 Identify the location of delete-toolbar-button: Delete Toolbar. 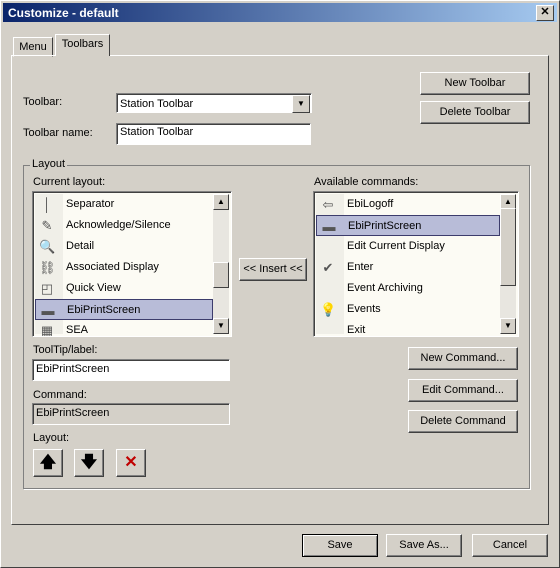
(475, 112).